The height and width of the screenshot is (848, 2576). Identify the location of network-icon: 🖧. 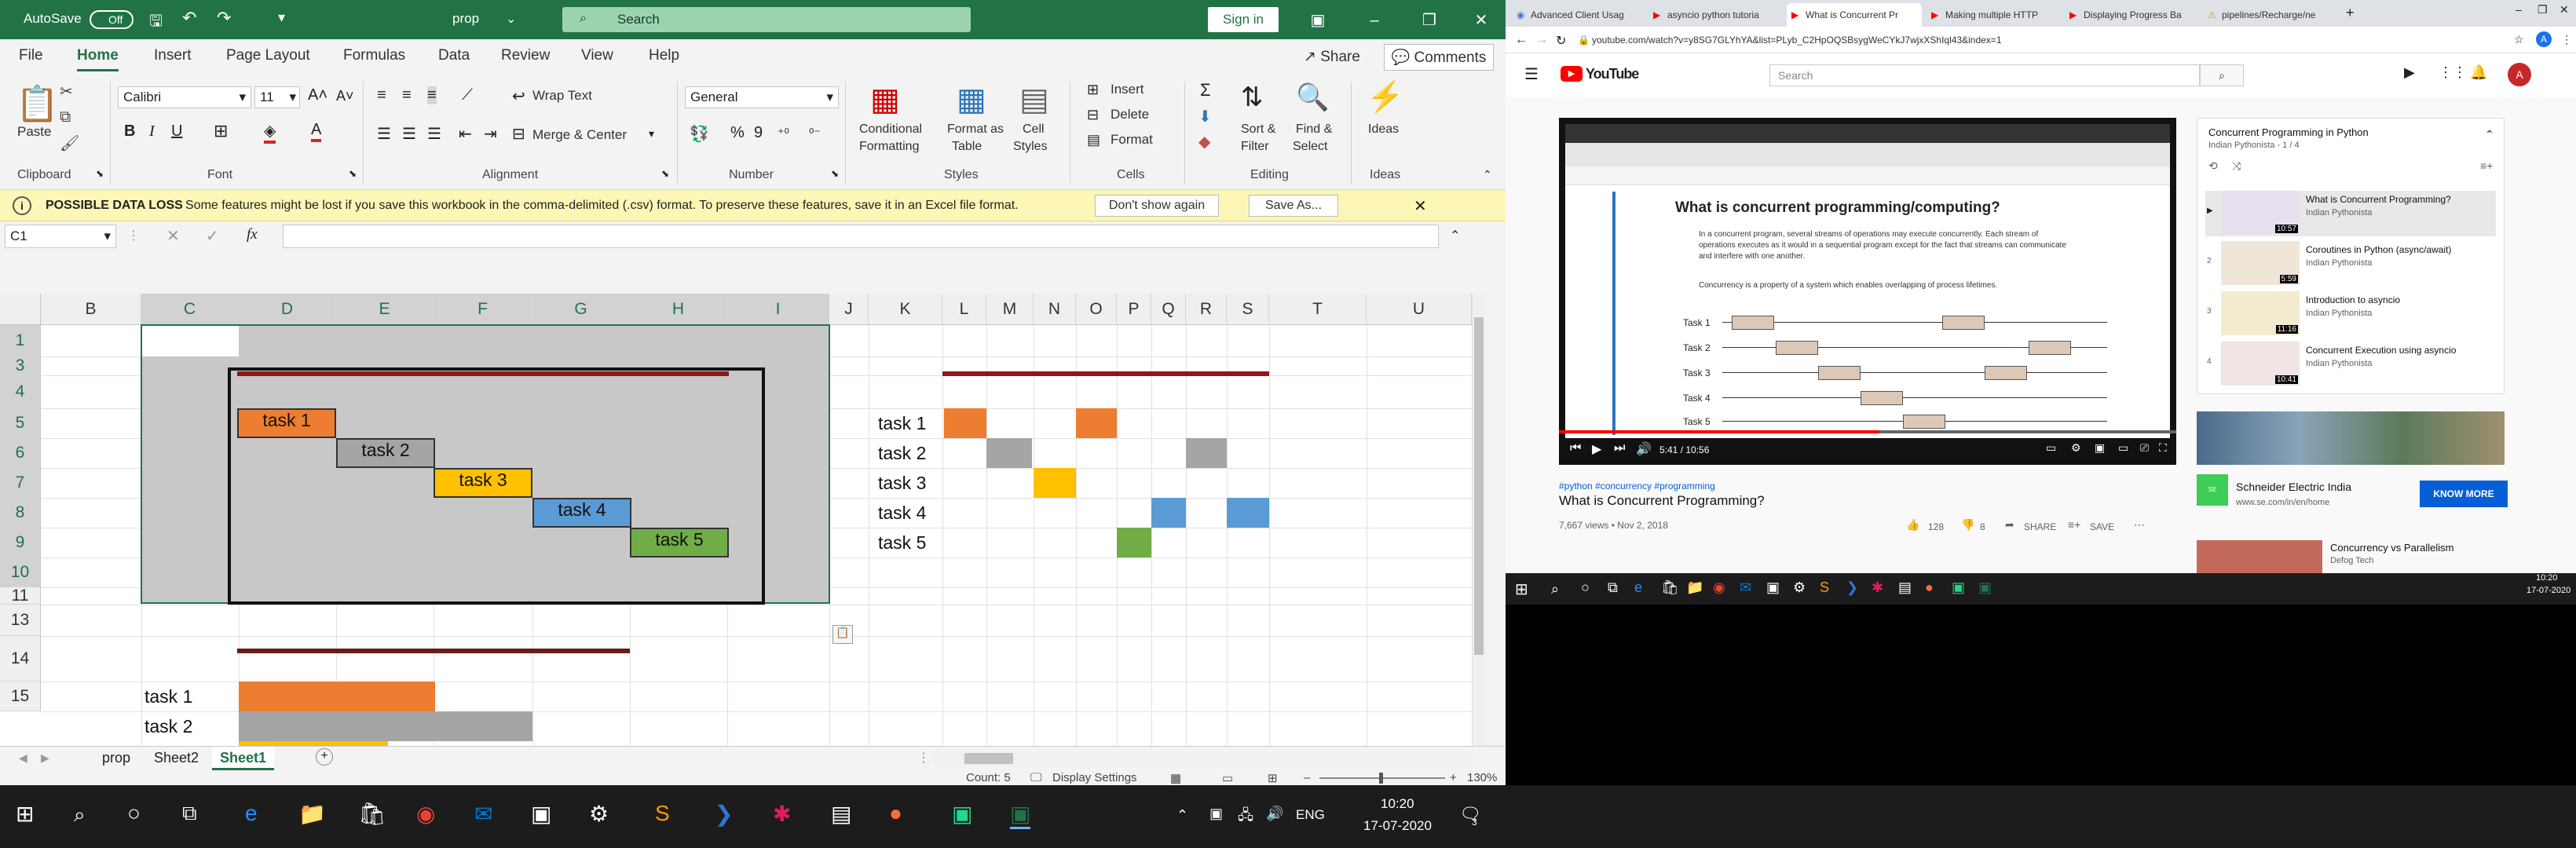
(1246, 818).